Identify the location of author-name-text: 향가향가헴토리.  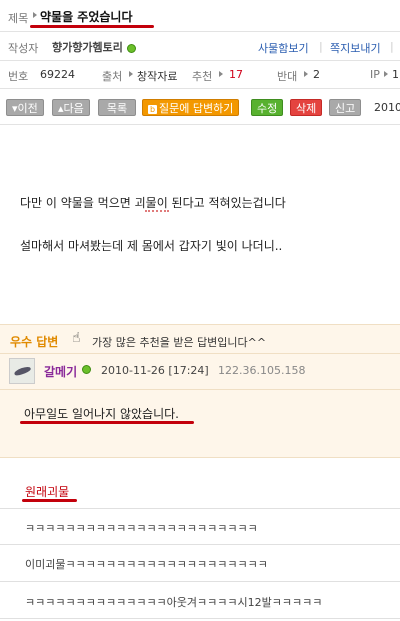
(87, 47).